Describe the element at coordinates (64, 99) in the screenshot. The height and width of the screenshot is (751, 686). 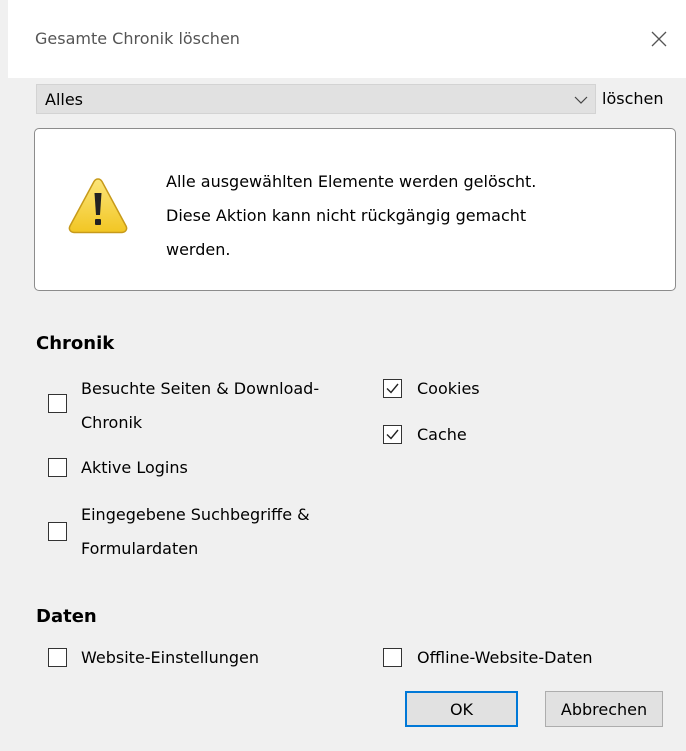
I see `time-range-value: Alles` at that location.